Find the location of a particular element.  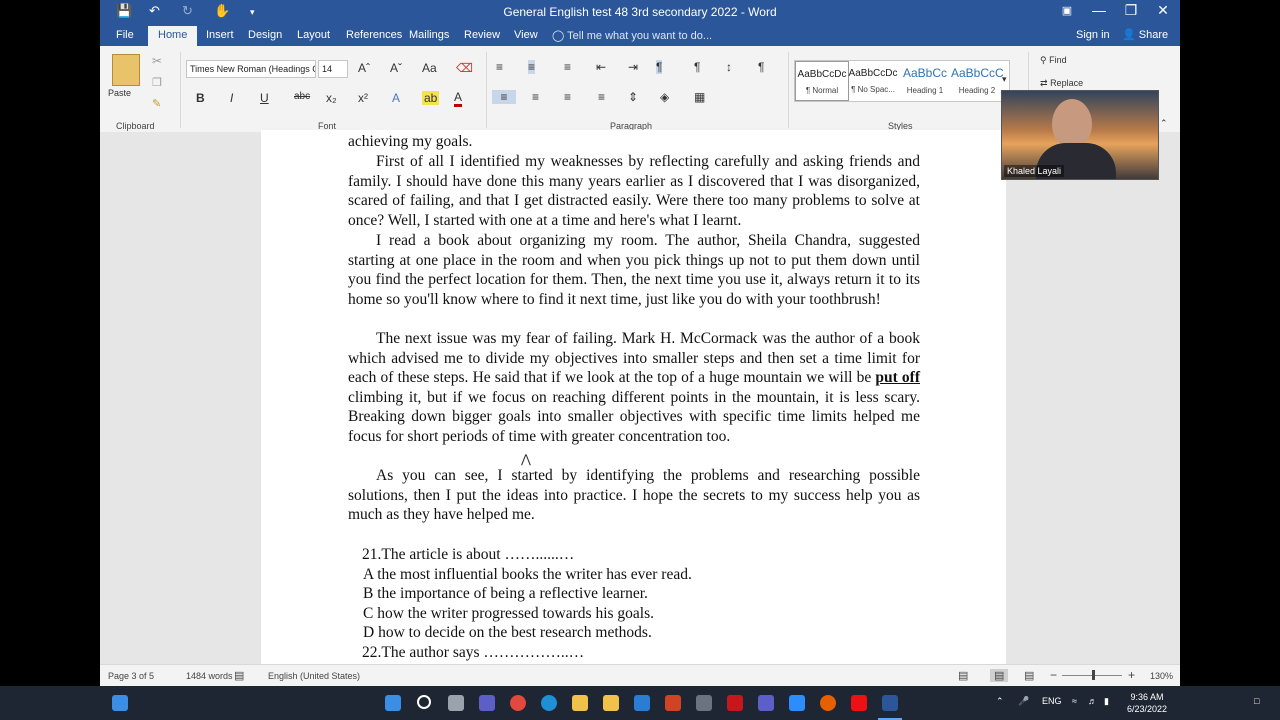

shrink-font-icon: Aˇ is located at coordinates (396, 68).